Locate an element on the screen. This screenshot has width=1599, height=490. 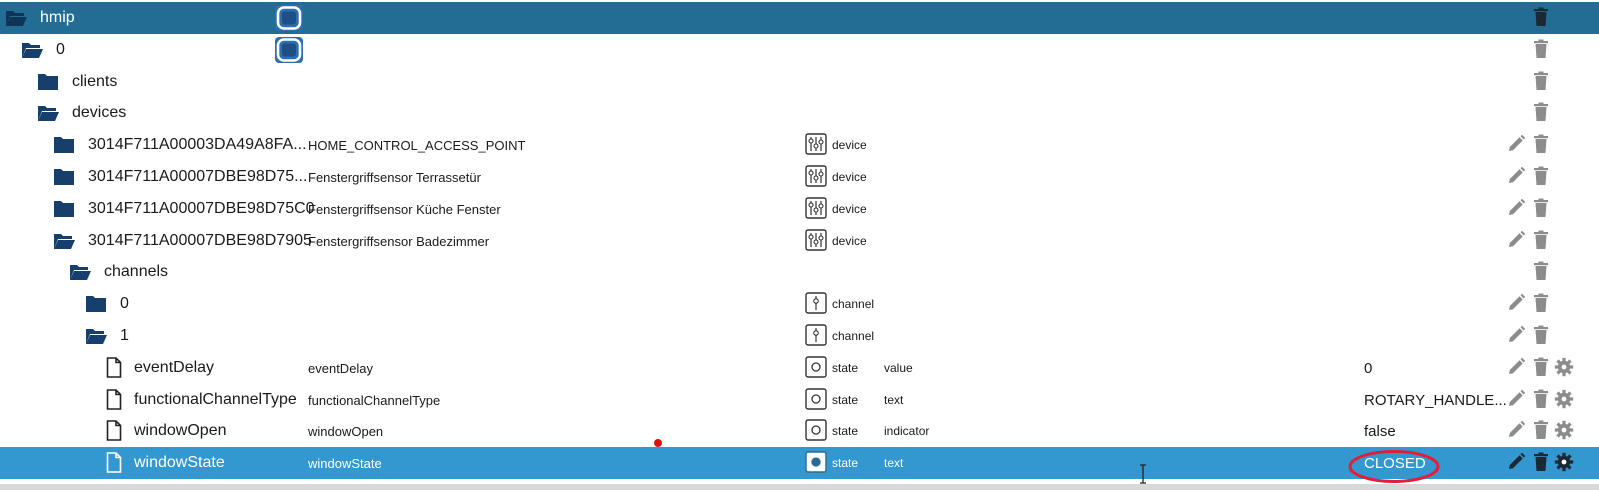
row-title: eventDelay is located at coordinates (341, 368).